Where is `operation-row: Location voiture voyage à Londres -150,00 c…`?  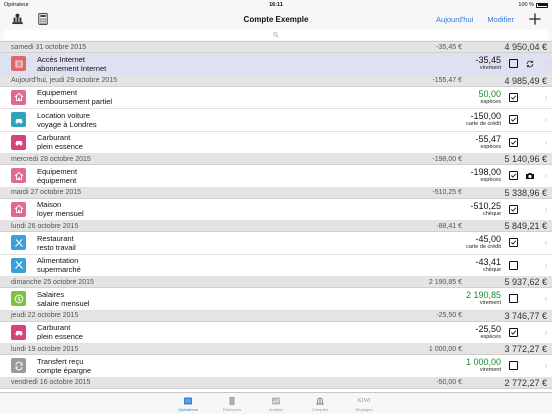
operation-row: Location voiture voyage à Londres -150,00 c… is located at coordinates (276, 120).